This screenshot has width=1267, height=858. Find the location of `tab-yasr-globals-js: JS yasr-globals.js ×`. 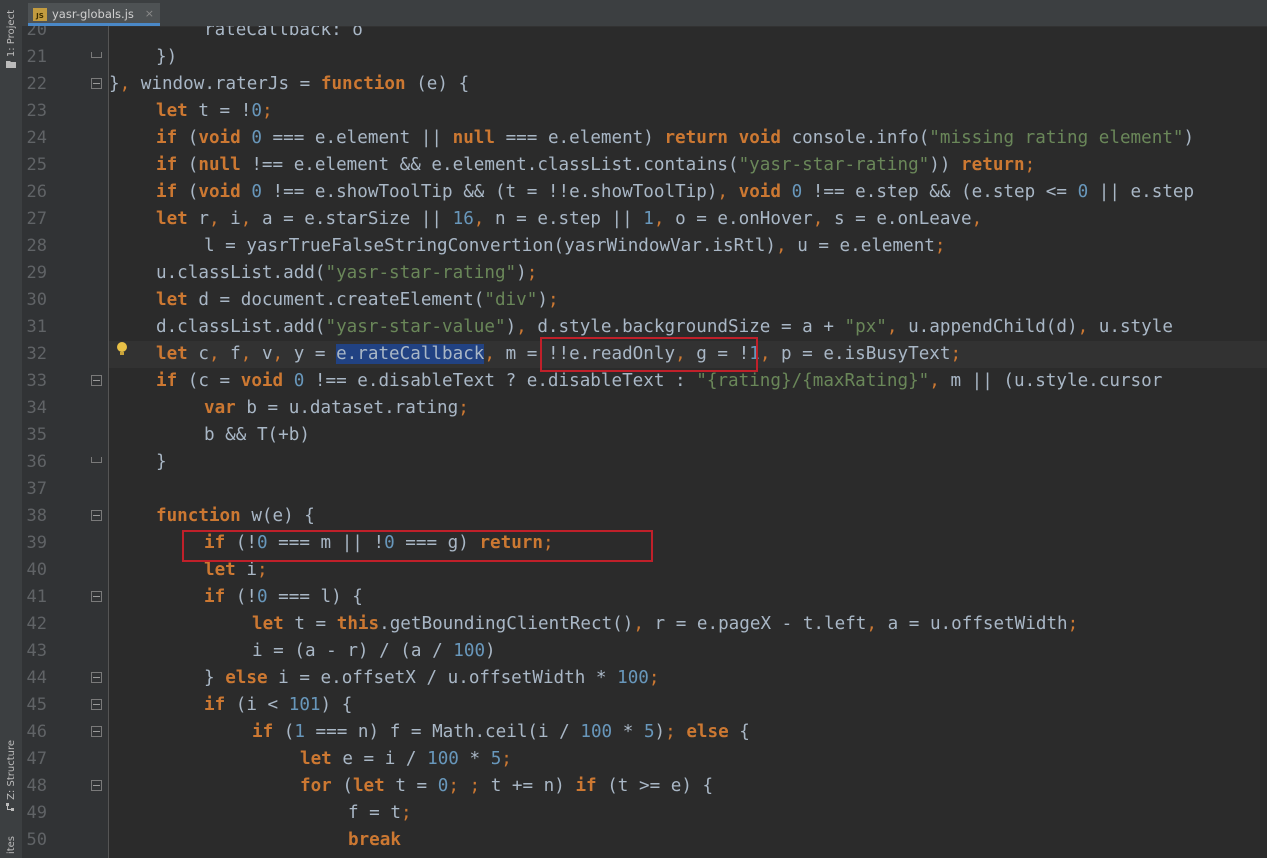

tab-yasr-globals-js: JS yasr-globals.js × is located at coordinates (94, 14).